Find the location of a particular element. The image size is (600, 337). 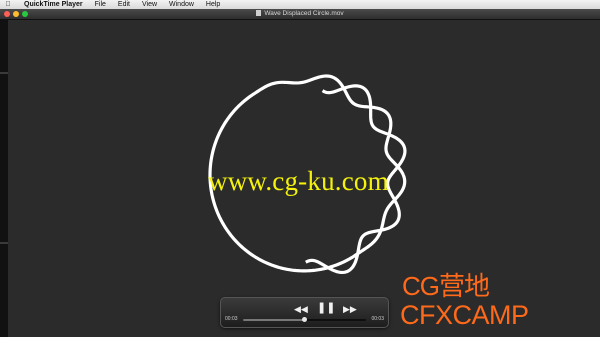

menu-help: Help is located at coordinates (213, 4).